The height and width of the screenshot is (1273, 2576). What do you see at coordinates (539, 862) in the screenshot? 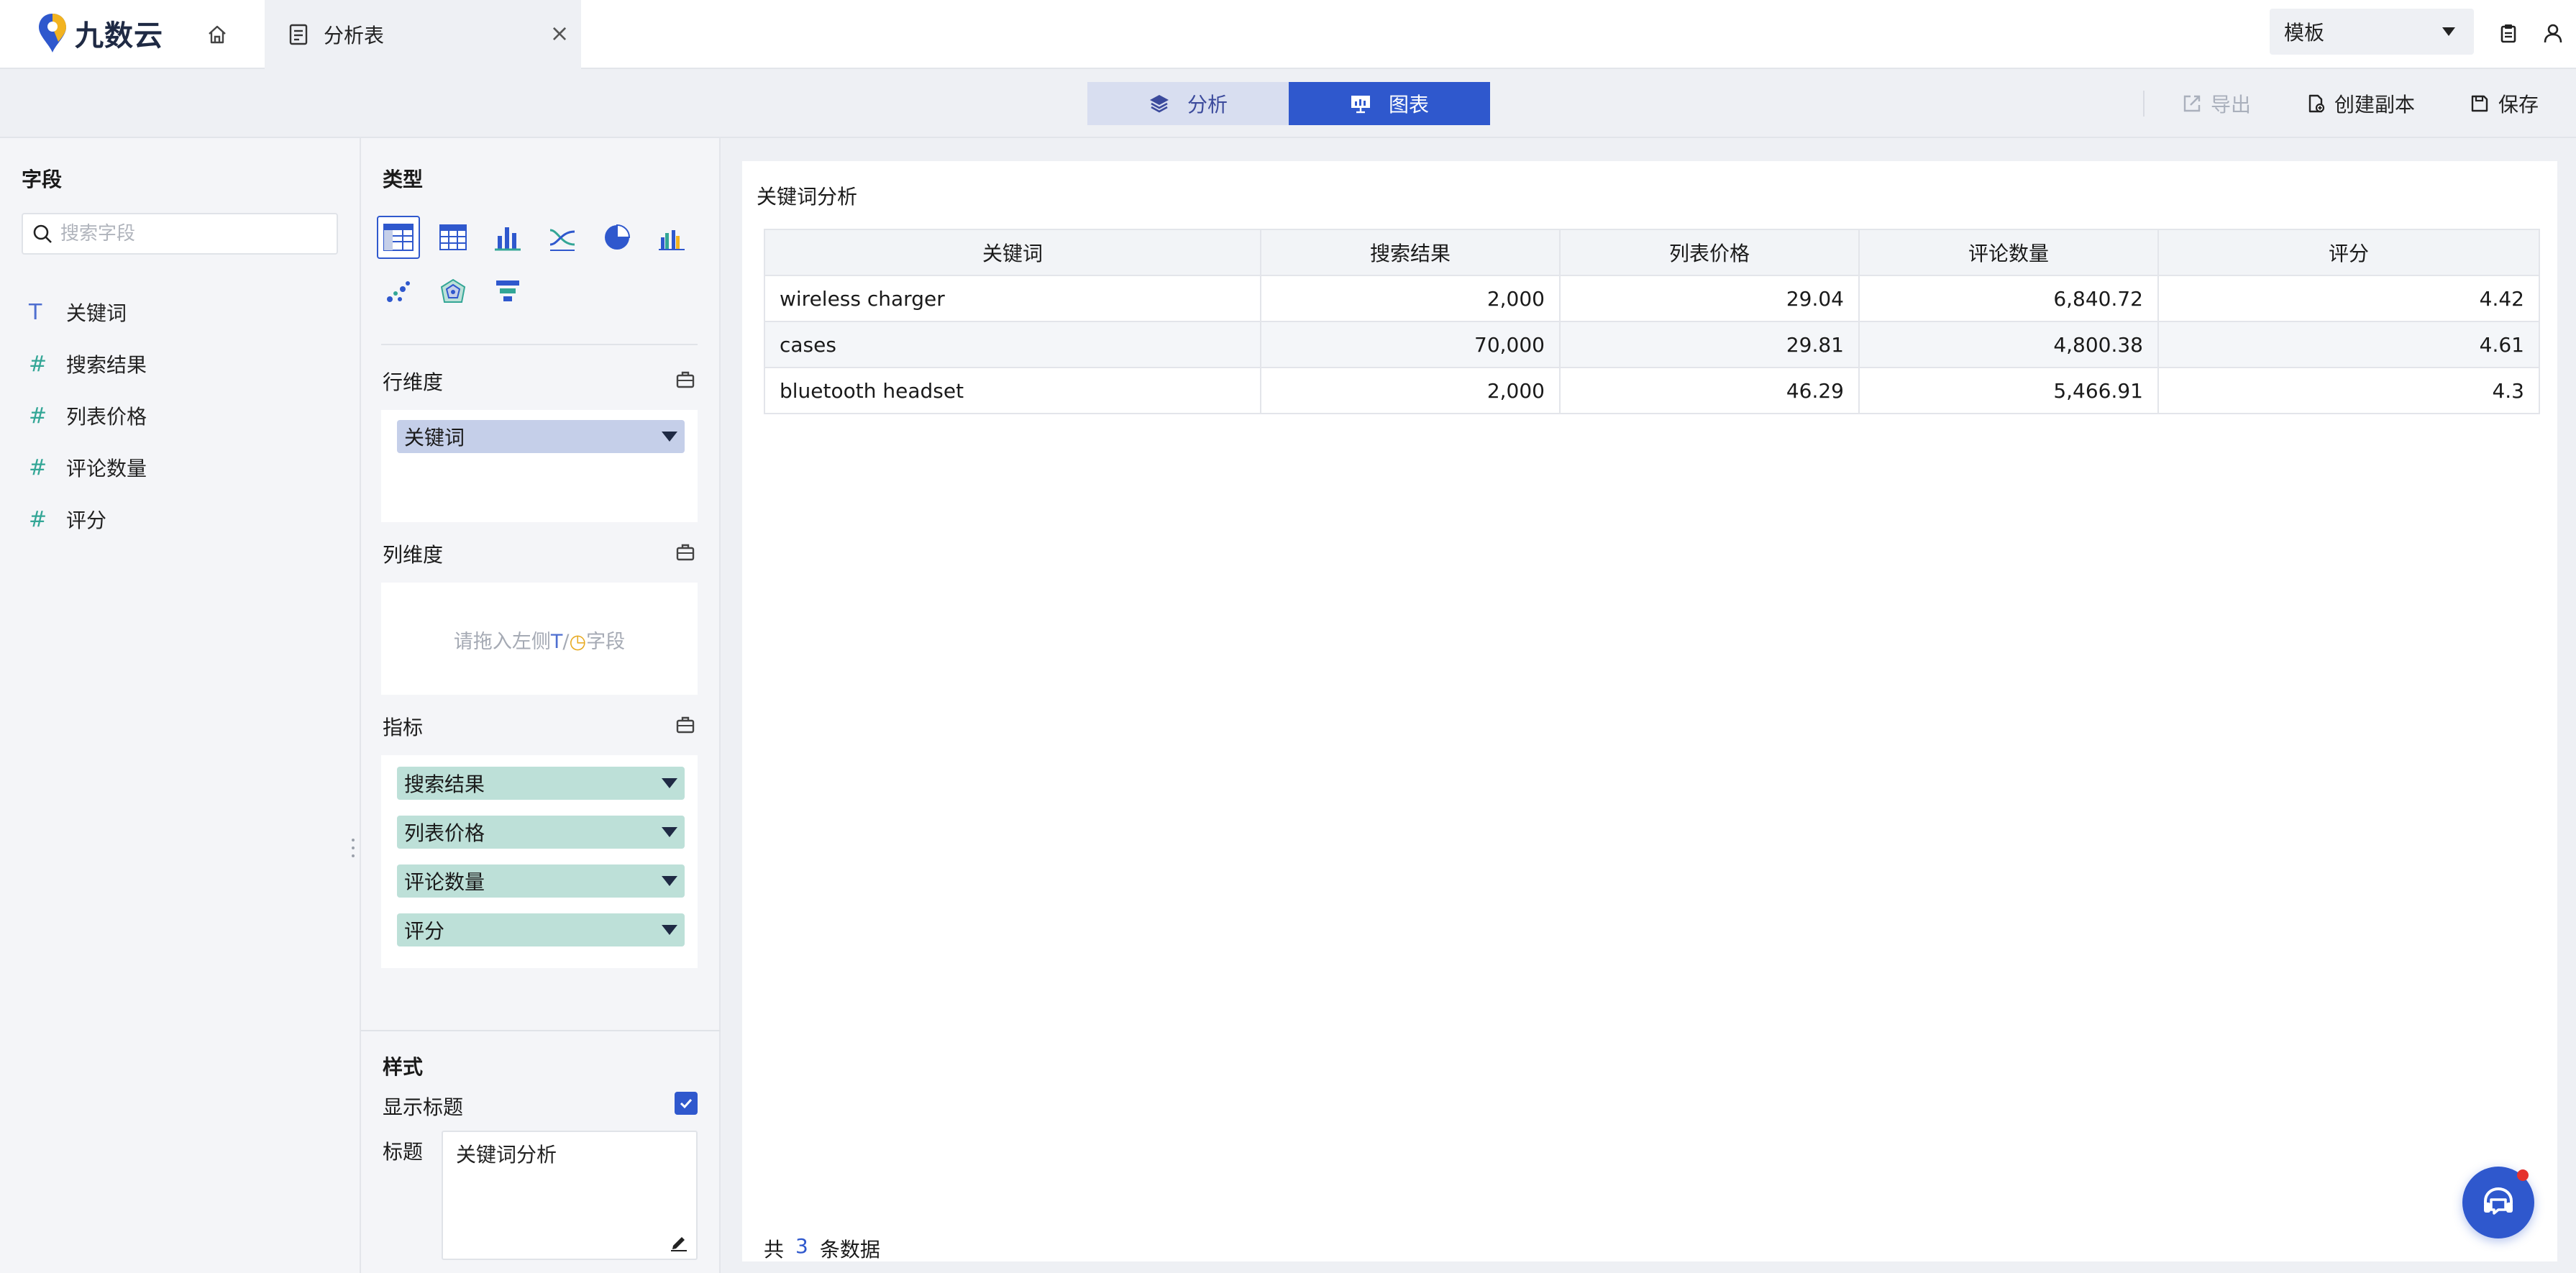
I see `measures-dropzone: 搜索结果 列表价格 评论数量 评分` at bounding box center [539, 862].